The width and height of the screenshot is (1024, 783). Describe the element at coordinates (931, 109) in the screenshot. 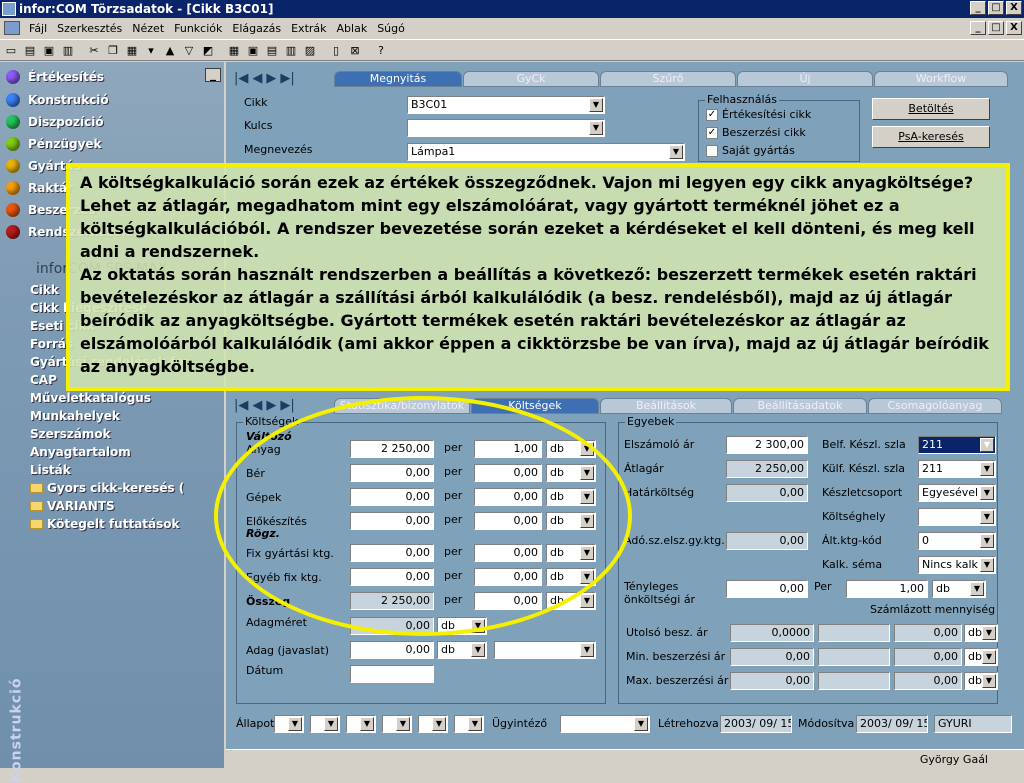

I see `betoltes-button: Betöltés` at that location.